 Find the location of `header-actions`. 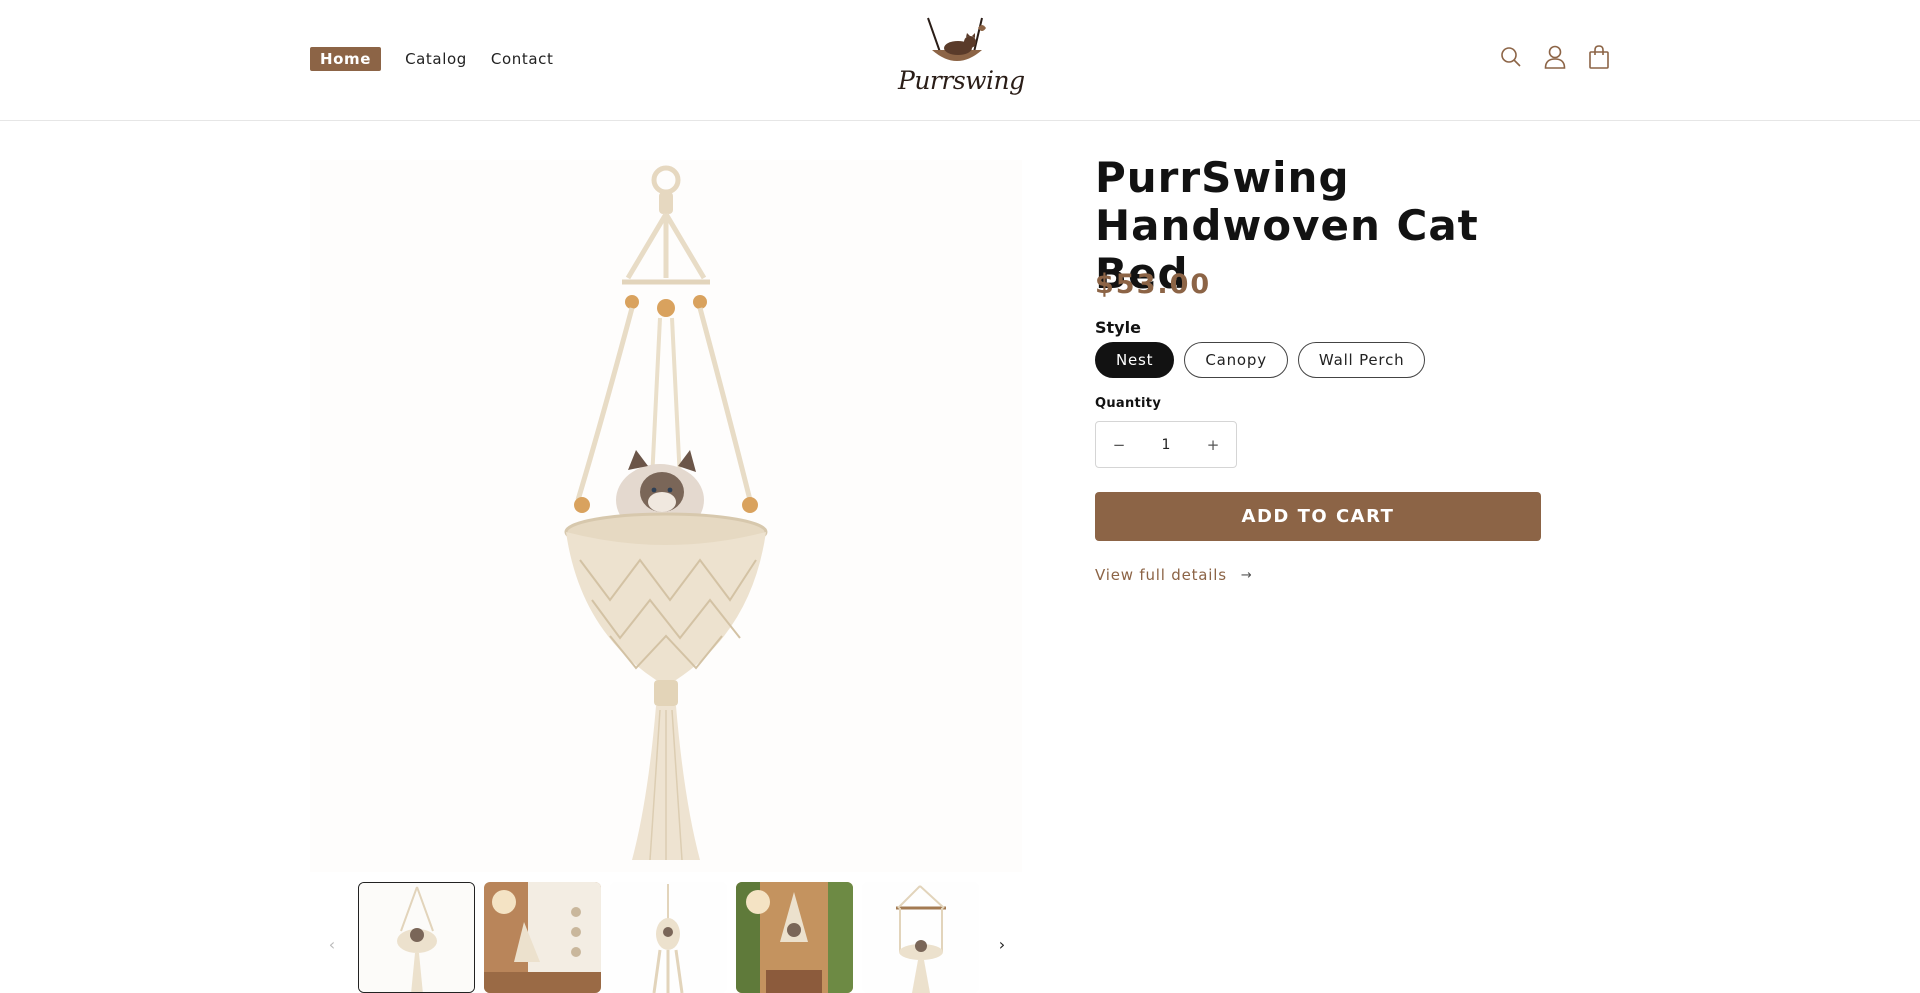

header-actions is located at coordinates (1564, 57).